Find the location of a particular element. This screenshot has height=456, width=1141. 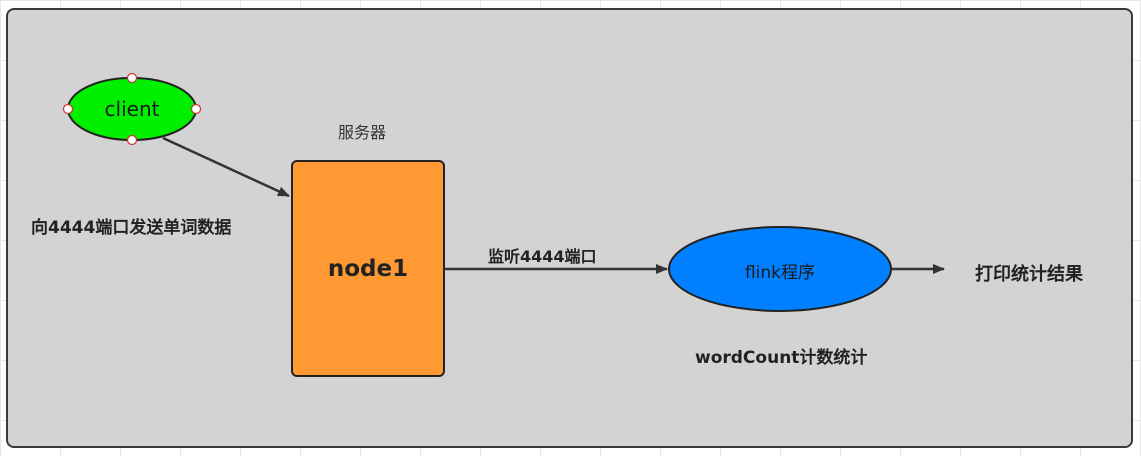

send-edge-label: 向4444端口发送单词数据 is located at coordinates (131, 228).